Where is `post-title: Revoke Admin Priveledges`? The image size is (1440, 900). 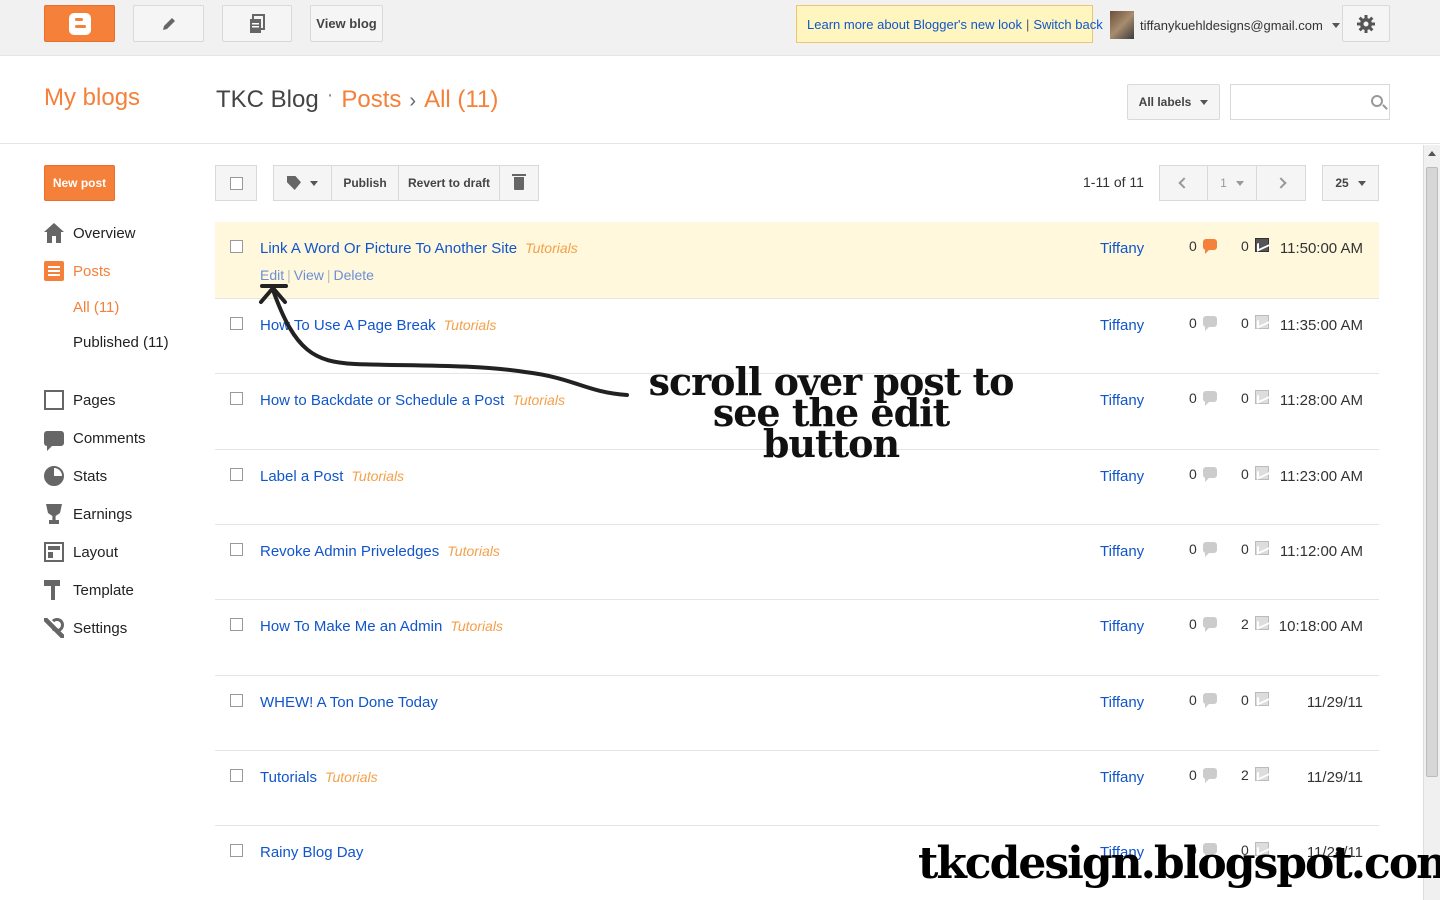
post-title: Revoke Admin Priveledges is located at coordinates (349, 551).